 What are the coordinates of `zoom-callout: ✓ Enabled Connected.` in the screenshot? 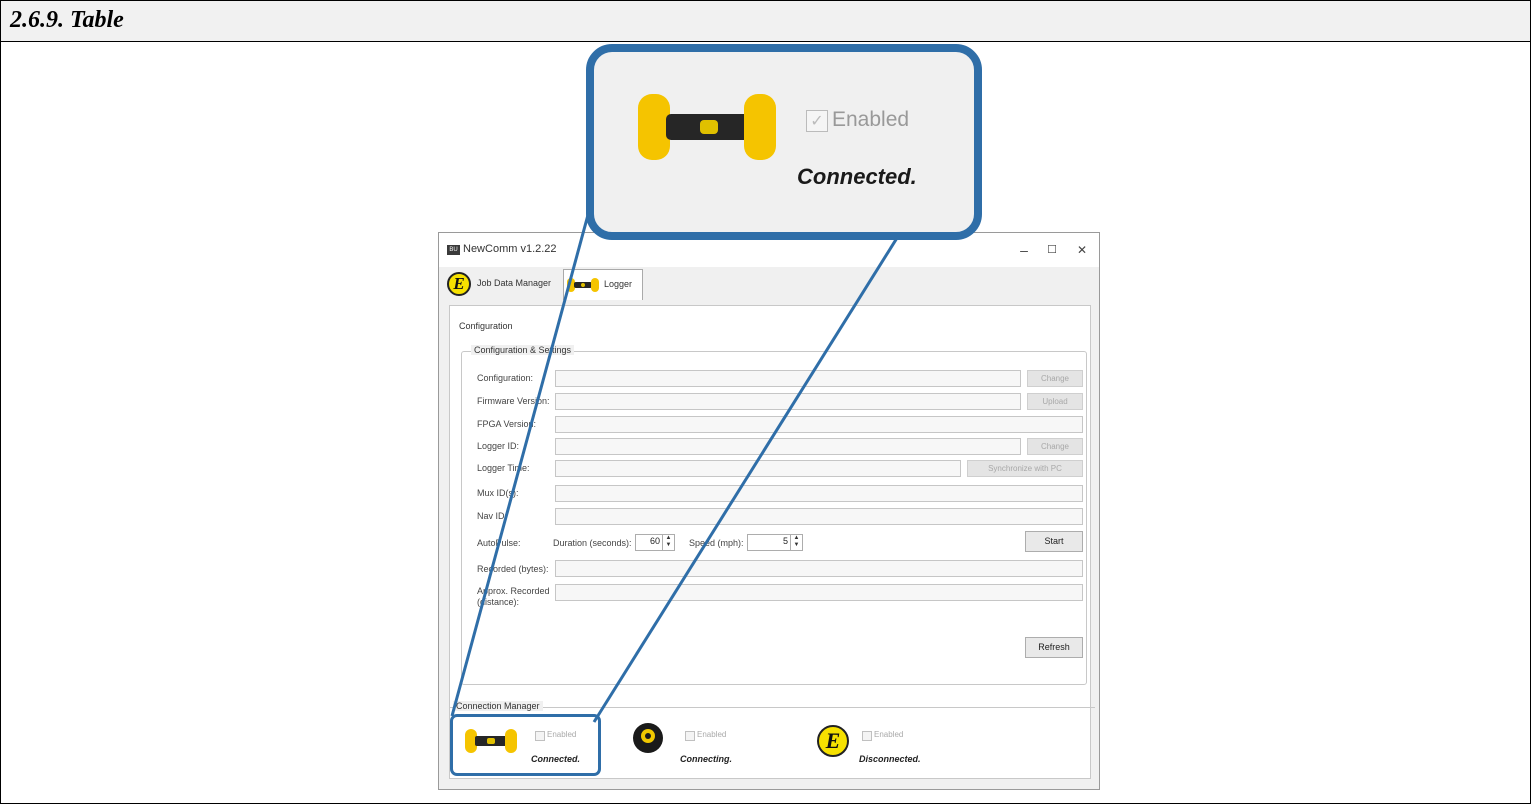 It's located at (784, 142).